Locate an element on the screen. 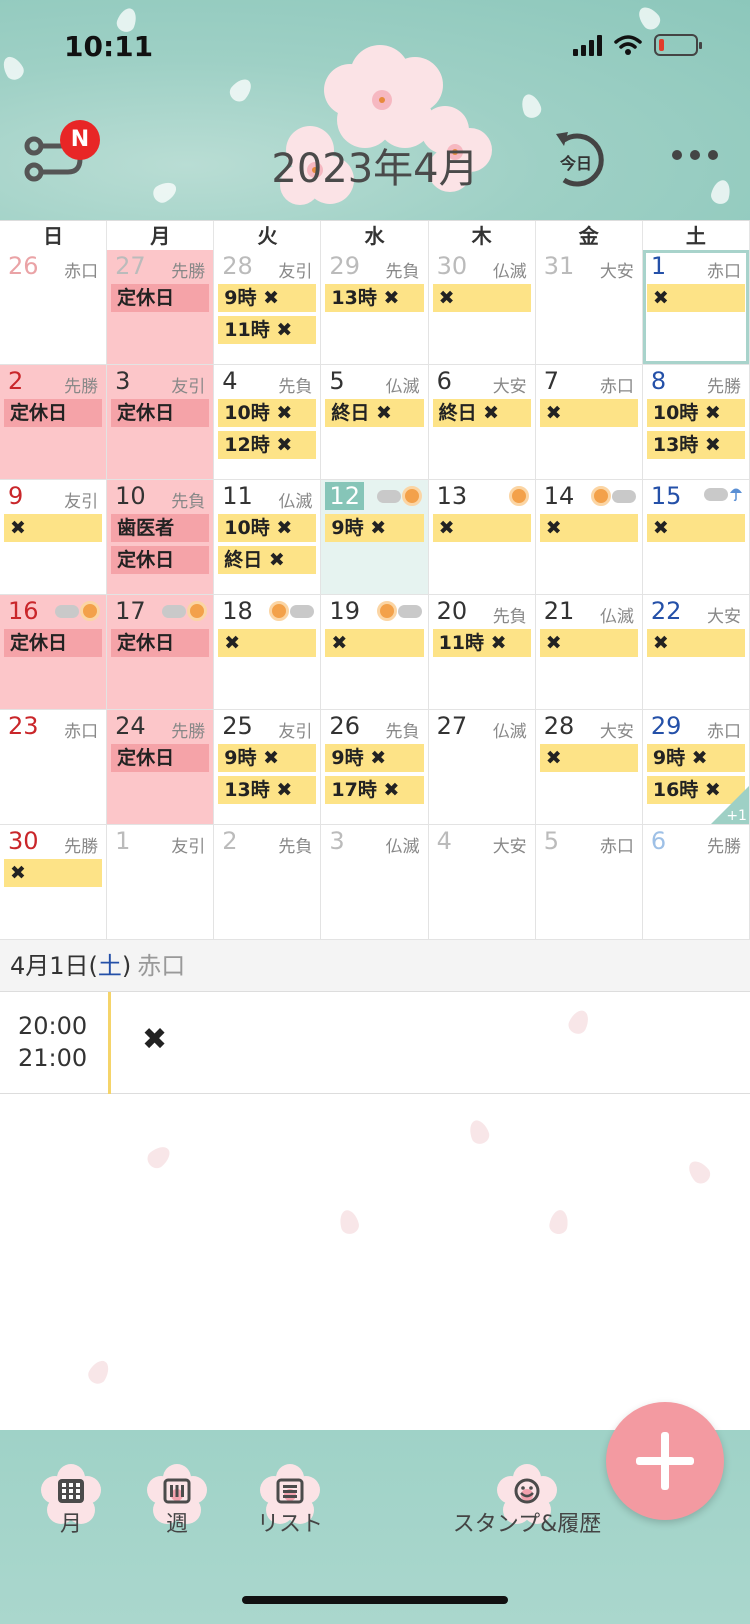 This screenshot has width=750, height=1624. calendar-day-cell: 16 定休日 is located at coordinates (54, 652).